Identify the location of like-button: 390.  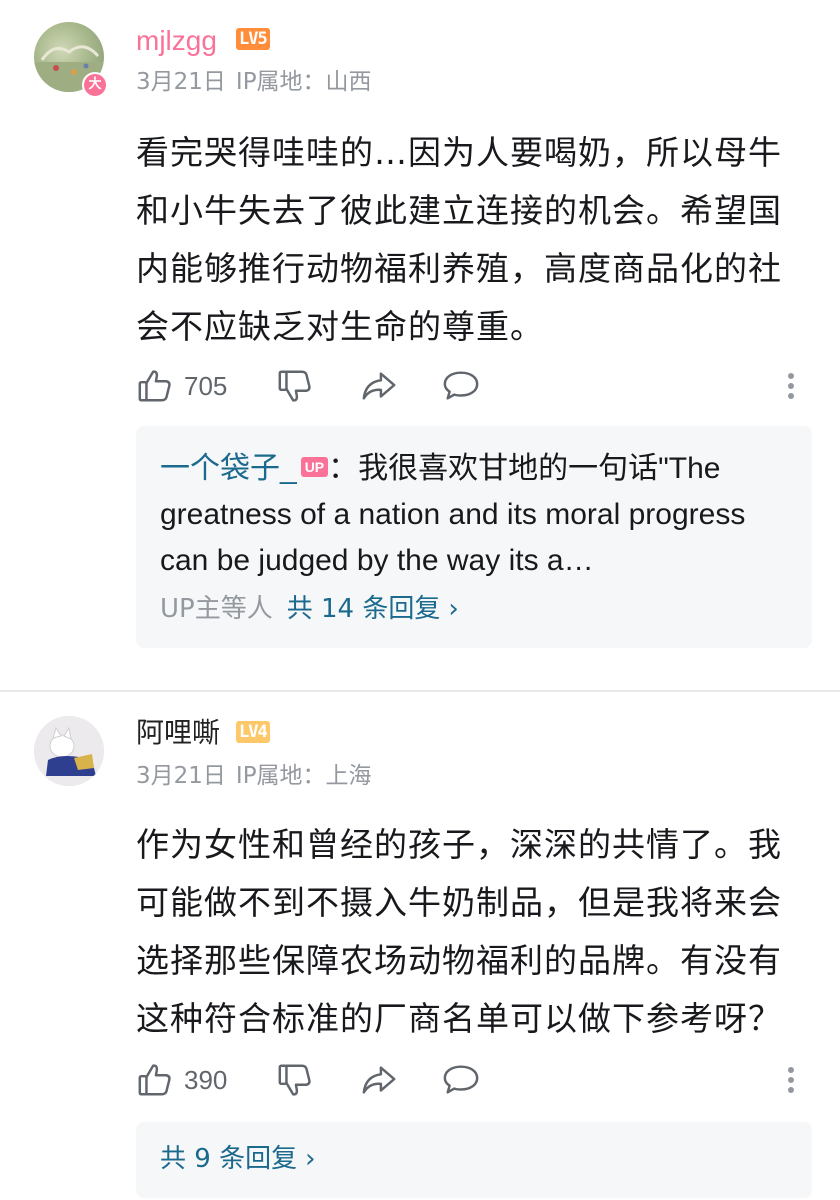
(181, 1080).